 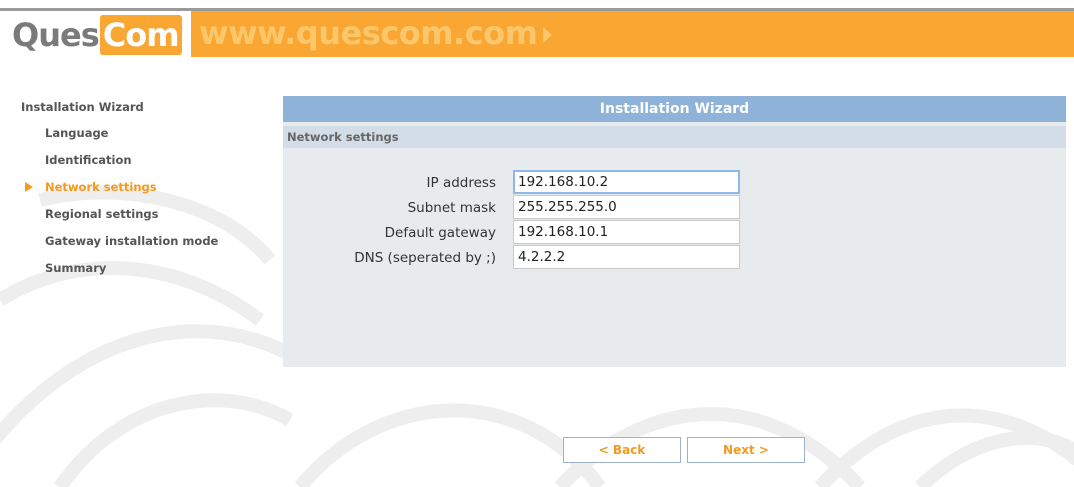 I want to click on back-button: < Back, so click(x=622, y=450).